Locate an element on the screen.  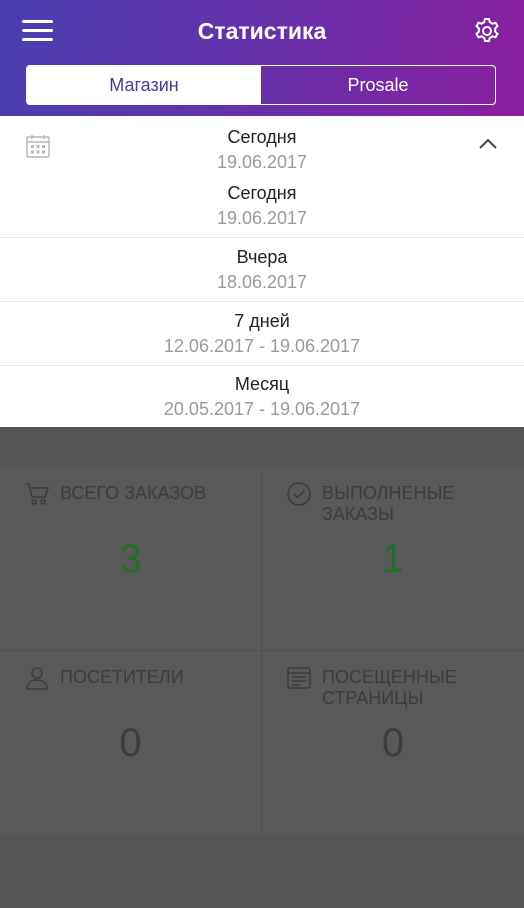
option-label: Месяц is located at coordinates (262, 384).